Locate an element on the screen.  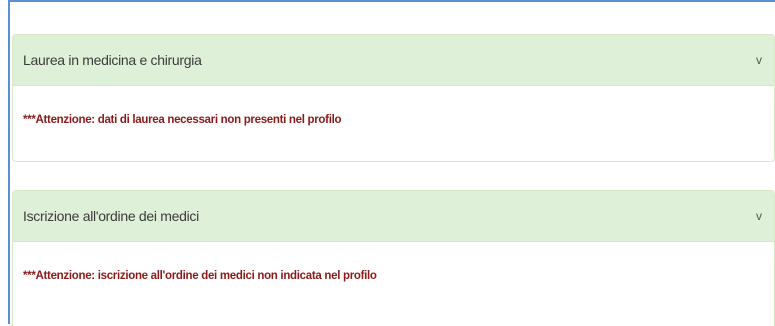
panel-title-iscrizione: Iscrizione all'ordine dei medici is located at coordinates (111, 216).